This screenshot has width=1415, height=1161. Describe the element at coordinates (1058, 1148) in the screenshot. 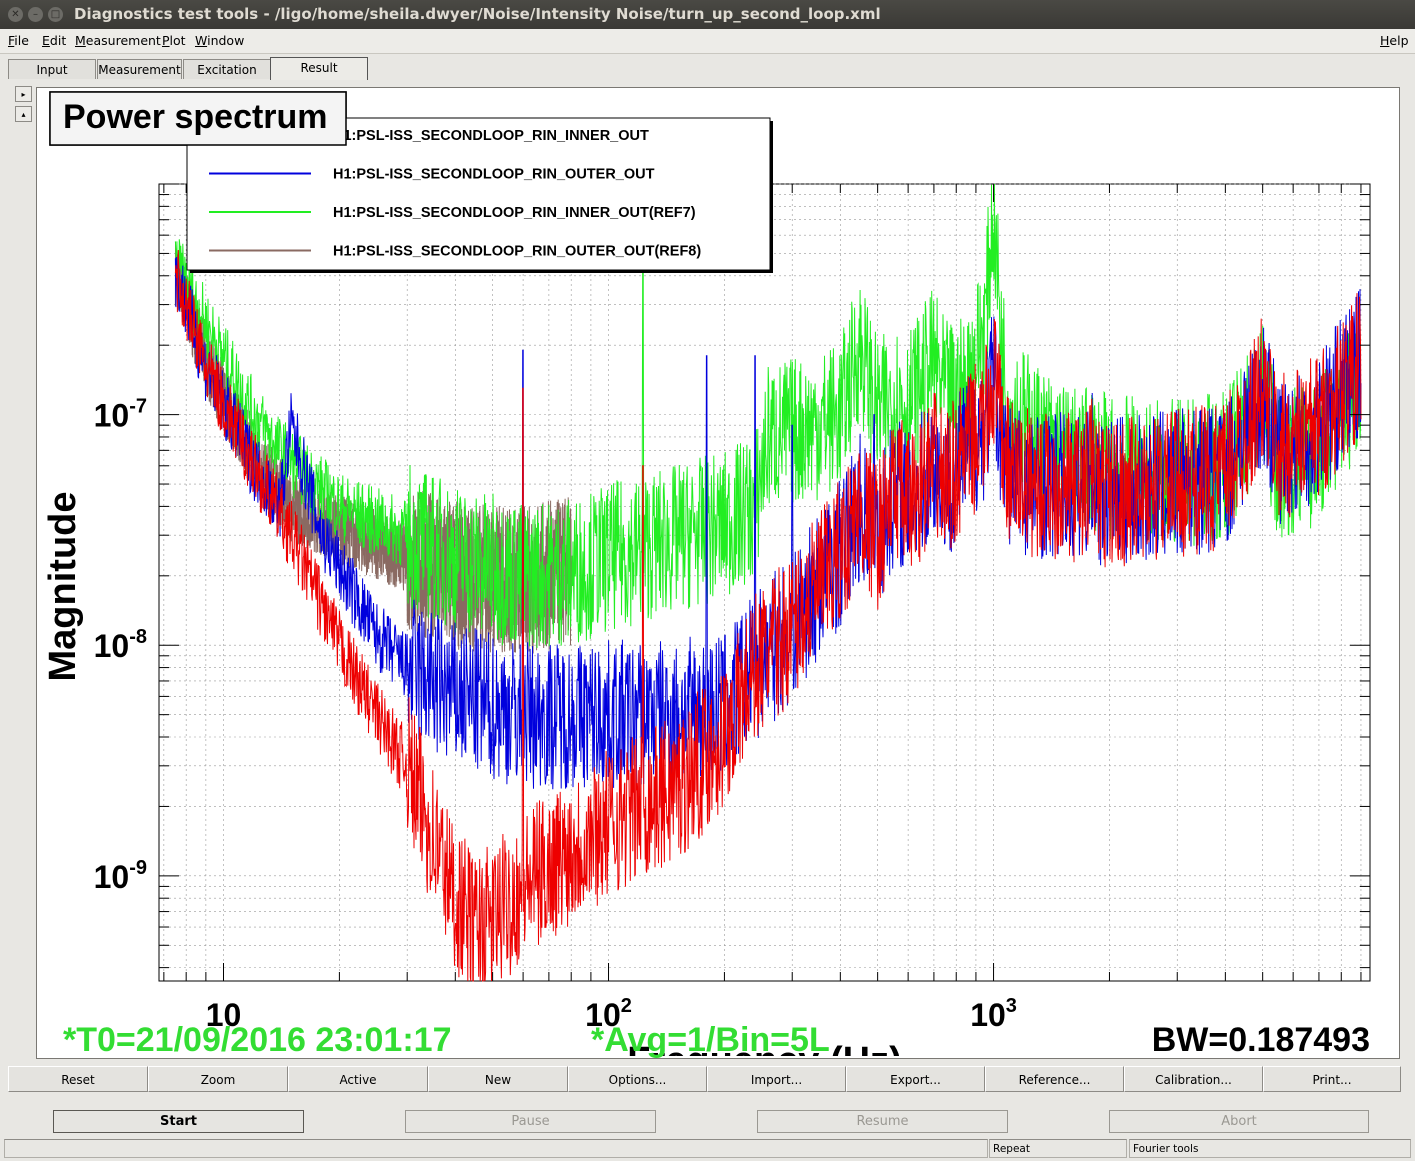

I see `status-repeat: Repeat` at that location.